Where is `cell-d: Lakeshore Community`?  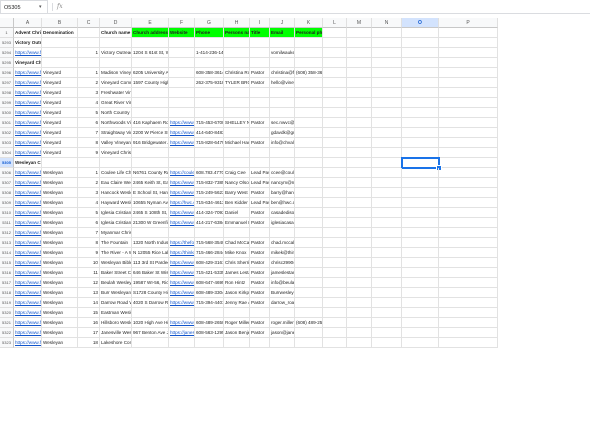
cell-d: Lakeshore Community is located at coordinates (116, 343).